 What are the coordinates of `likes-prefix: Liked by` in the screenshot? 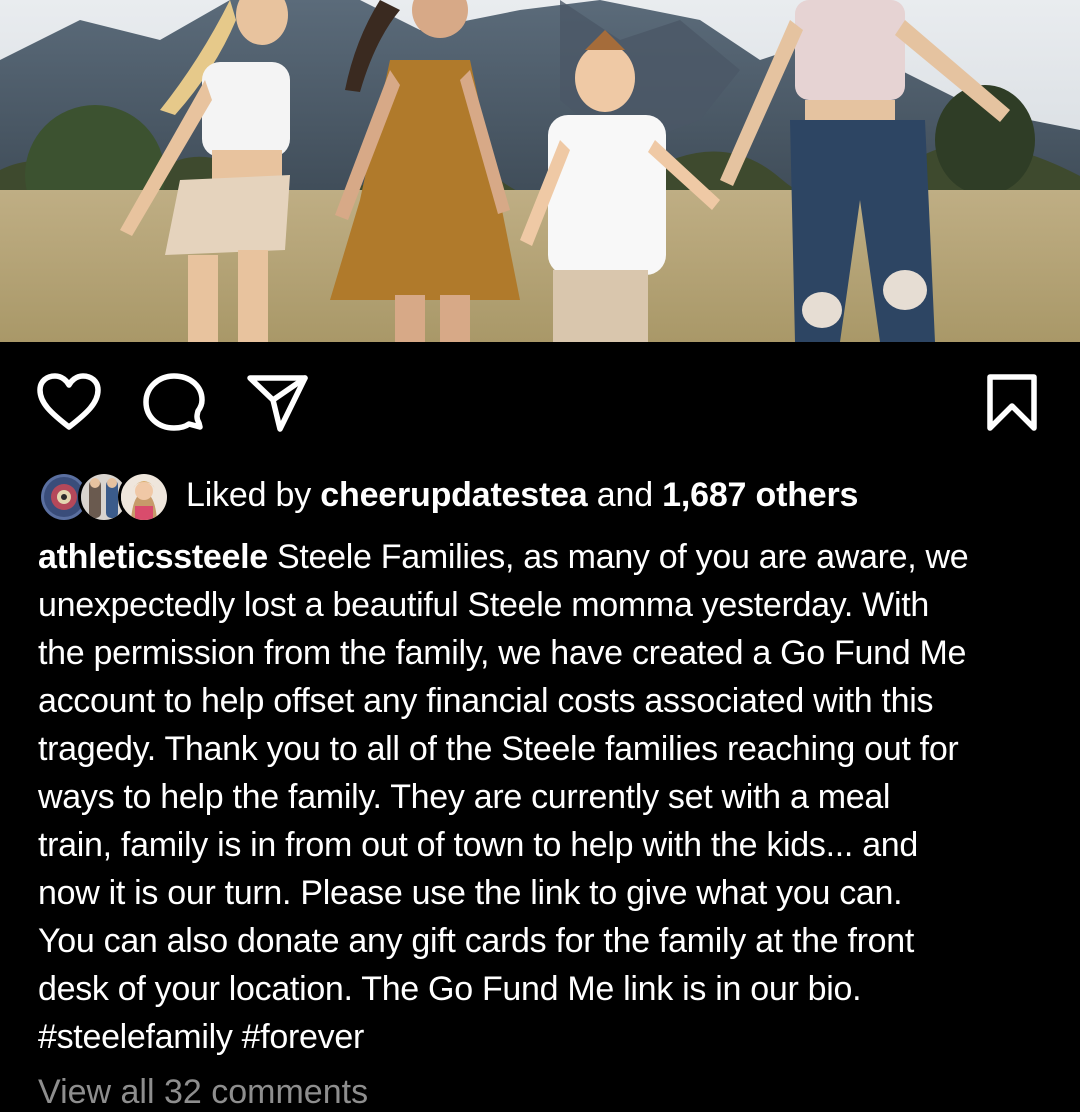 It's located at (249, 495).